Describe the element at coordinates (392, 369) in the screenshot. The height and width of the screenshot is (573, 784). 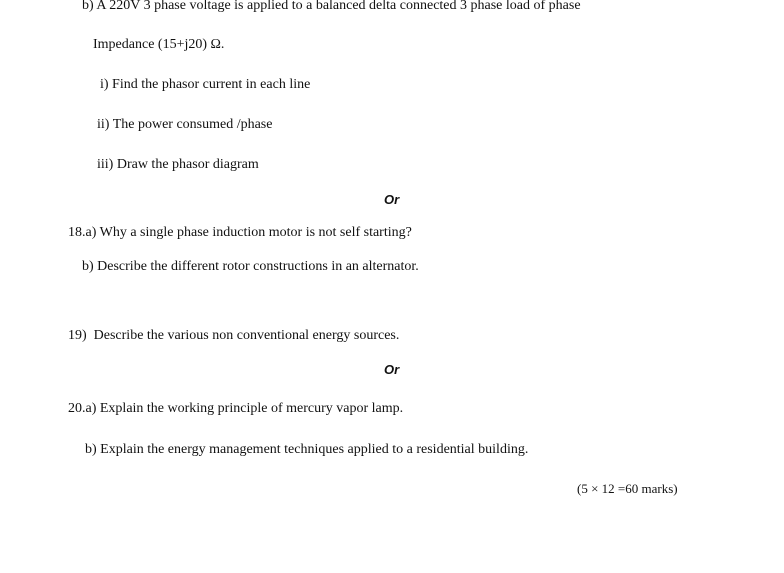
I see `or-separator-2: Or` at that location.